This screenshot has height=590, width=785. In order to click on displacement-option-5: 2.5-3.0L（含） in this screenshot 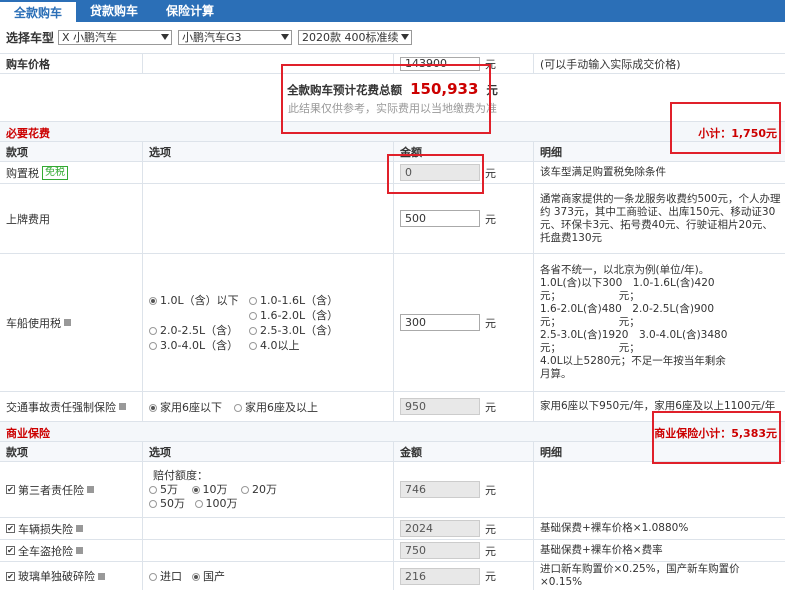, I will do `click(304, 330)`.